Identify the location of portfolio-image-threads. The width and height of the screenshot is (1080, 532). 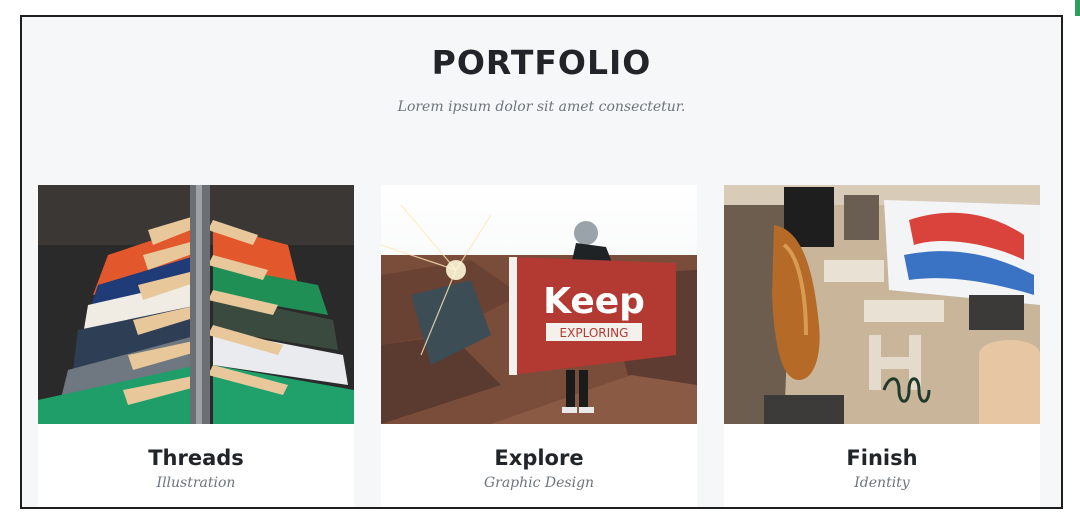
(196, 304).